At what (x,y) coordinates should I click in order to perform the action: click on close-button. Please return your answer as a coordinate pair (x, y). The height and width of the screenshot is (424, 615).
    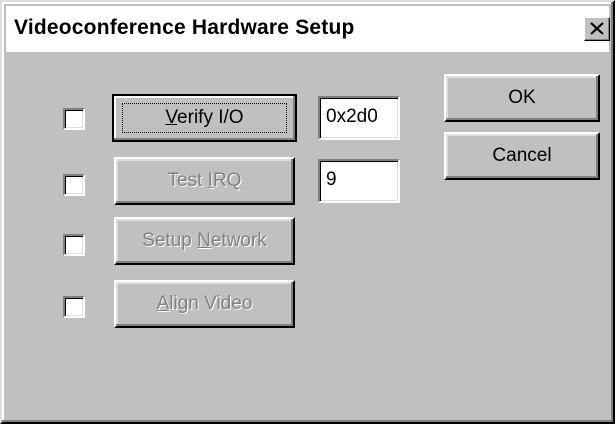
    Looking at the image, I should click on (597, 29).